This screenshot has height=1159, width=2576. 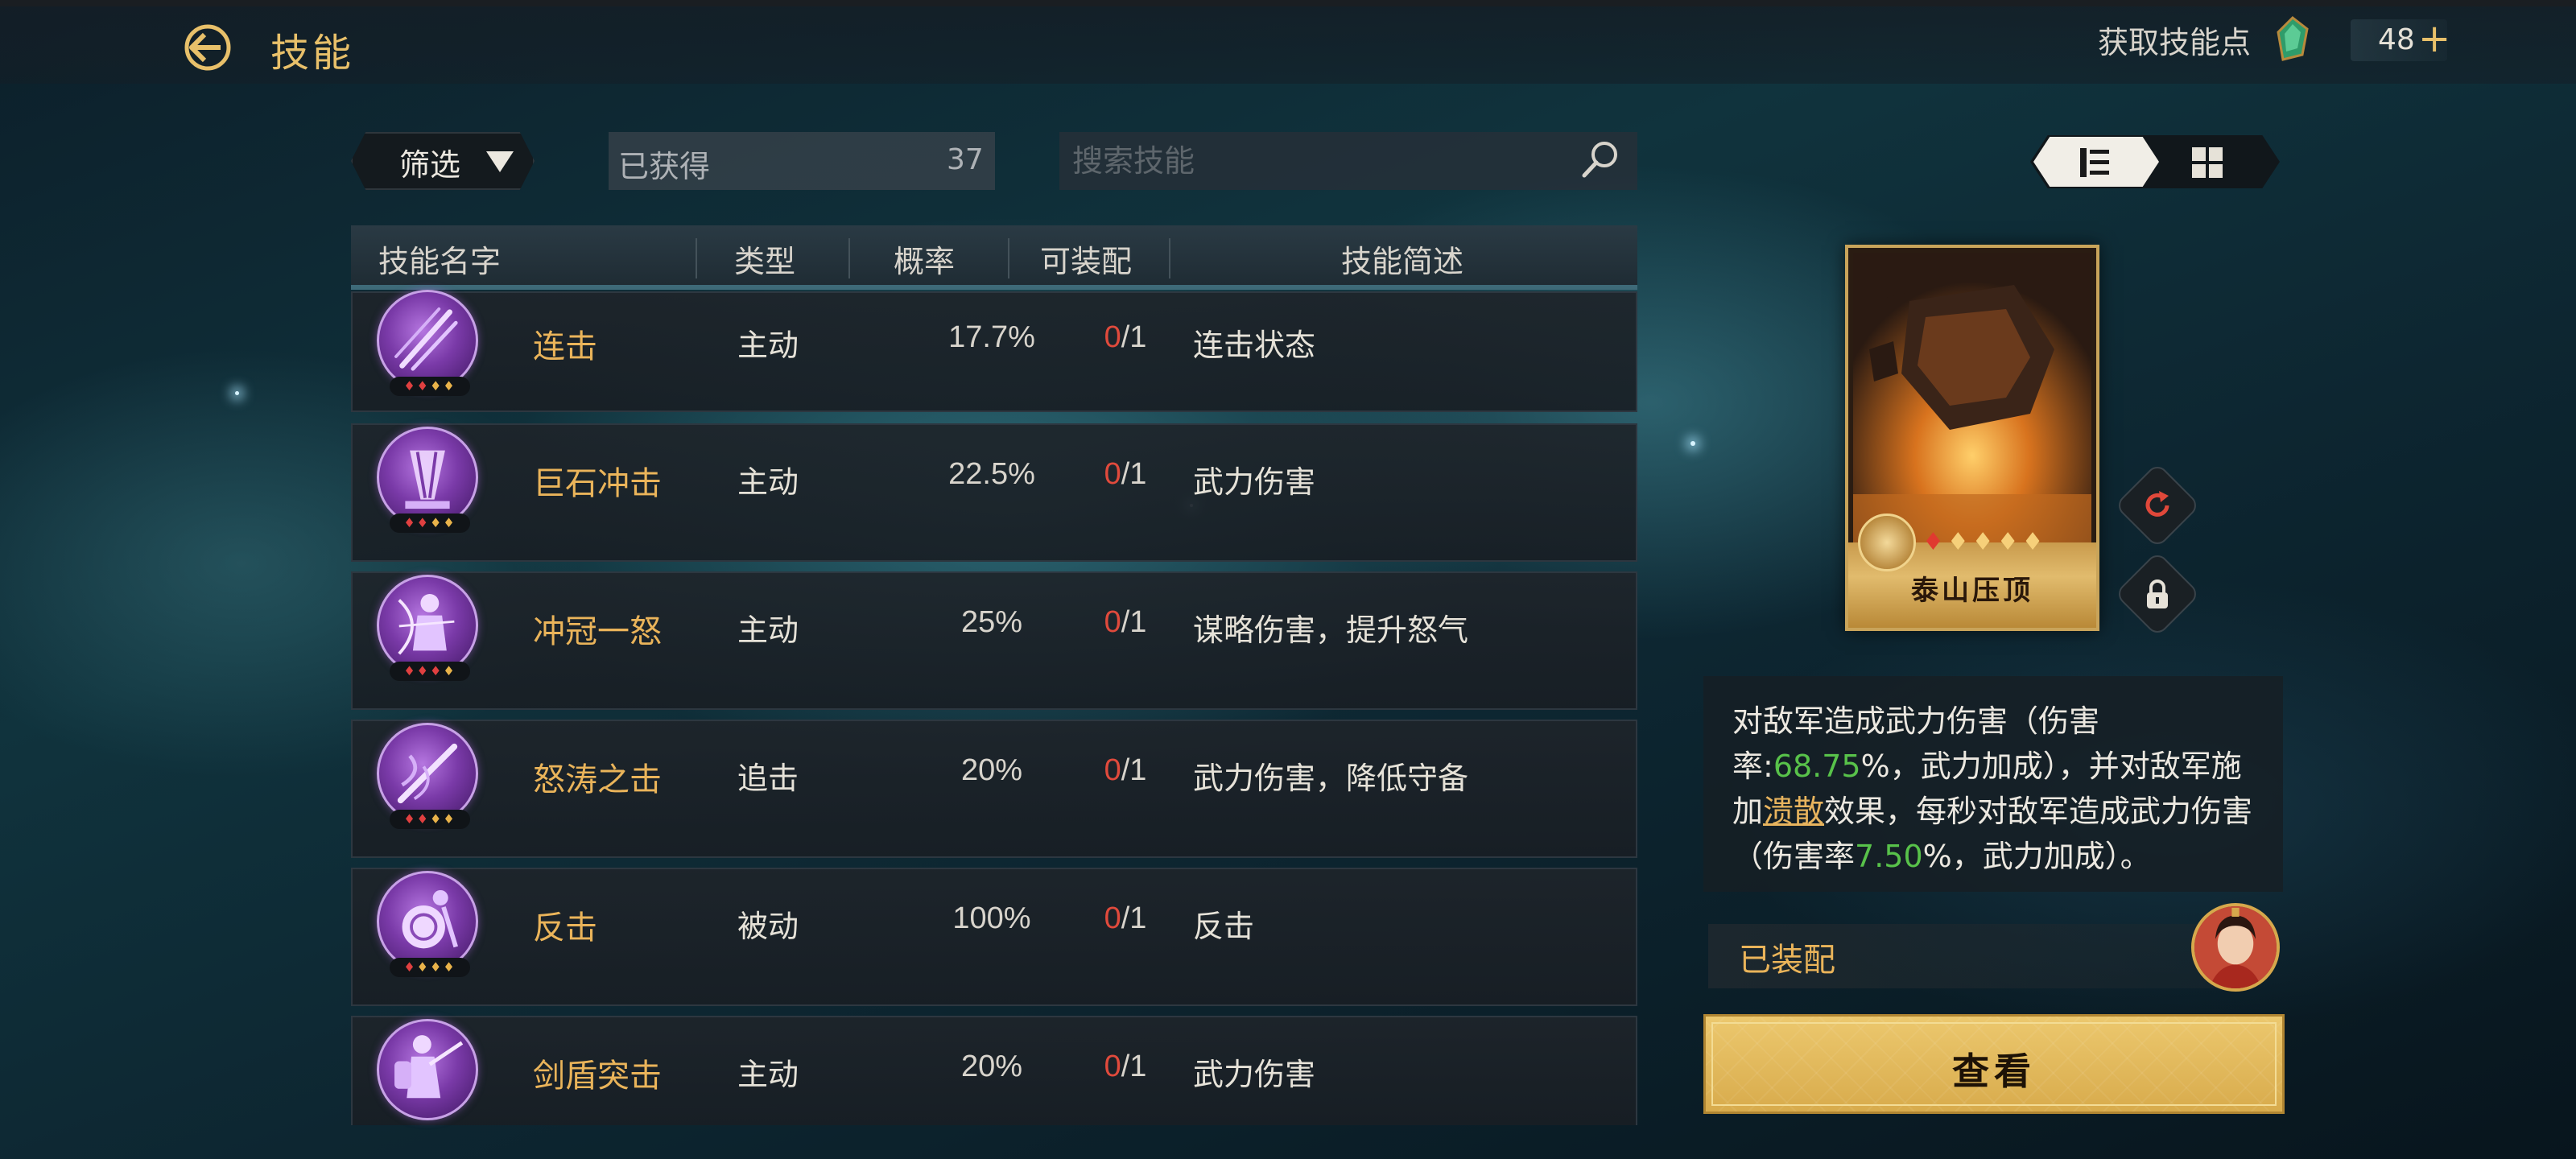 I want to click on refresh-button, so click(x=2157, y=505).